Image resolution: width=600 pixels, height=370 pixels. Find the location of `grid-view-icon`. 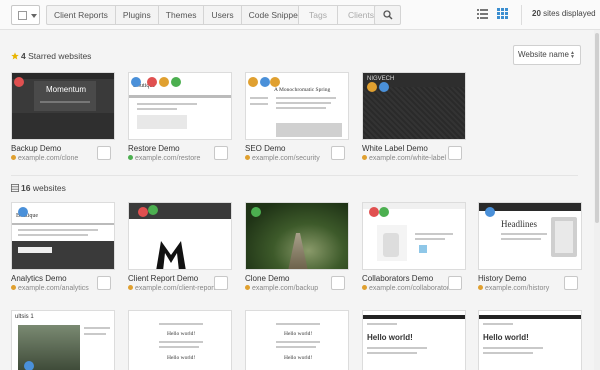

grid-view-icon is located at coordinates (502, 13).